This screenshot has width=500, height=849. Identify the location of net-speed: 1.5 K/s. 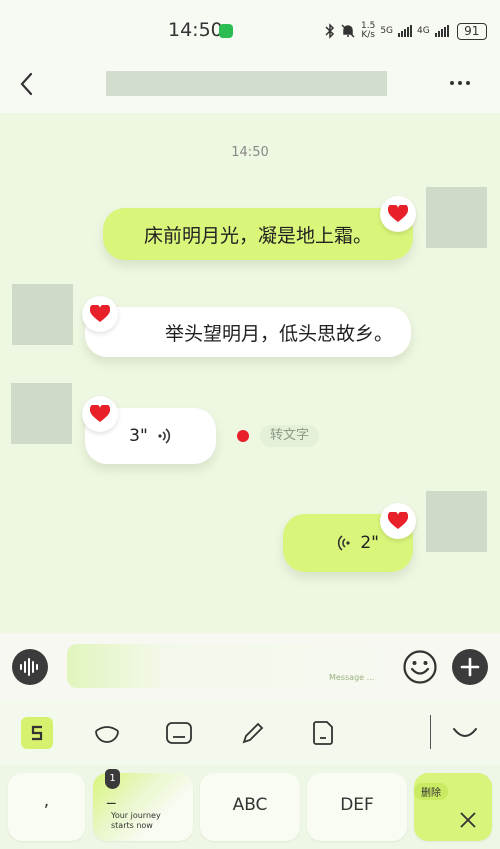
(368, 31).